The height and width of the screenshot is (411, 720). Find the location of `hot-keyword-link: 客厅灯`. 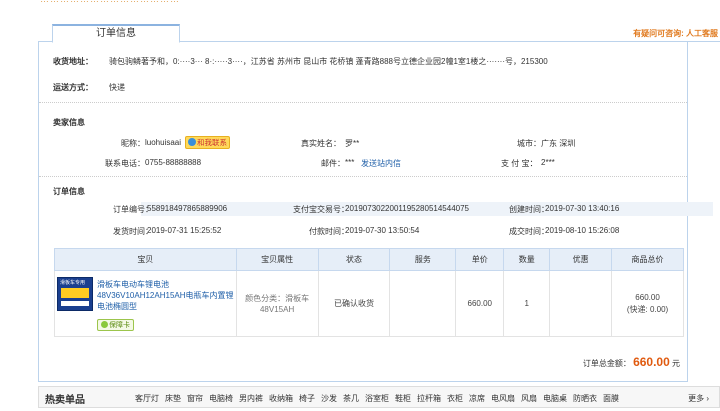

hot-keyword-link: 客厅灯 is located at coordinates (147, 398).